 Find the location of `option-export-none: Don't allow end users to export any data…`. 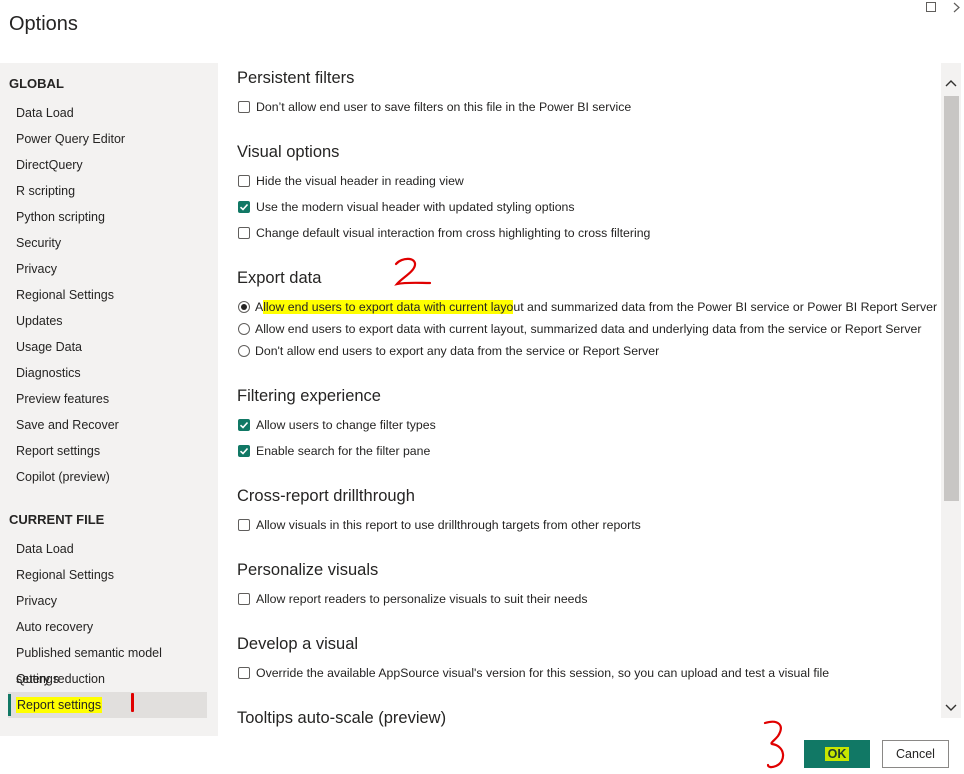

option-export-none: Don't allow end users to export any data… is located at coordinates (448, 351).